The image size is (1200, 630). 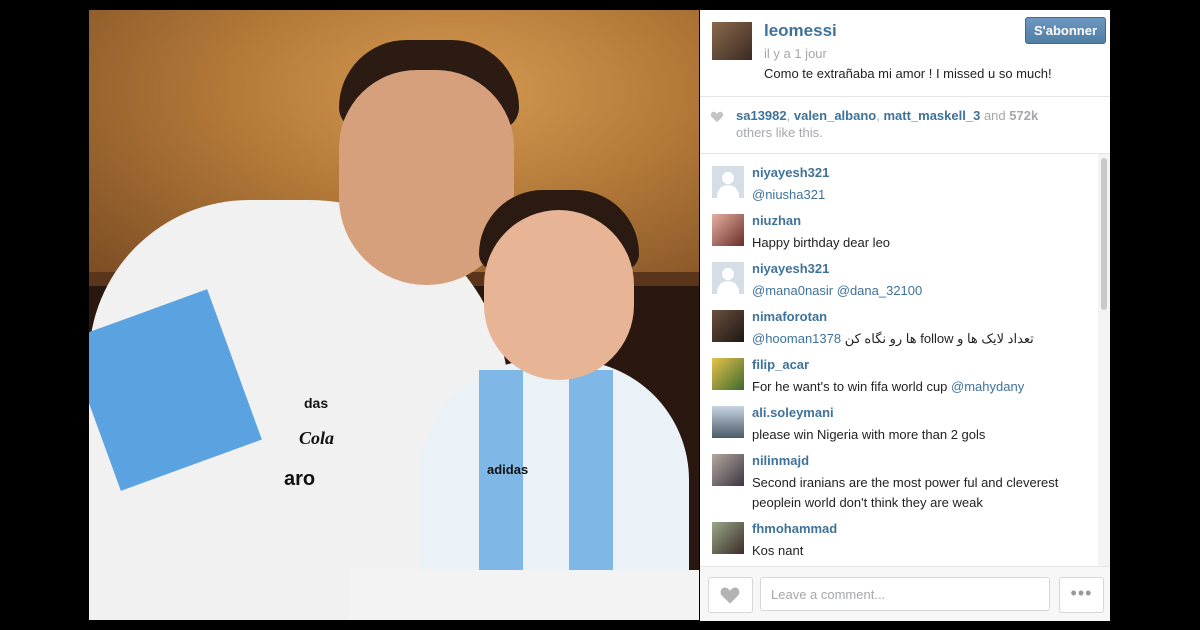 What do you see at coordinates (524, 595) in the screenshot?
I see `photo-table` at bounding box center [524, 595].